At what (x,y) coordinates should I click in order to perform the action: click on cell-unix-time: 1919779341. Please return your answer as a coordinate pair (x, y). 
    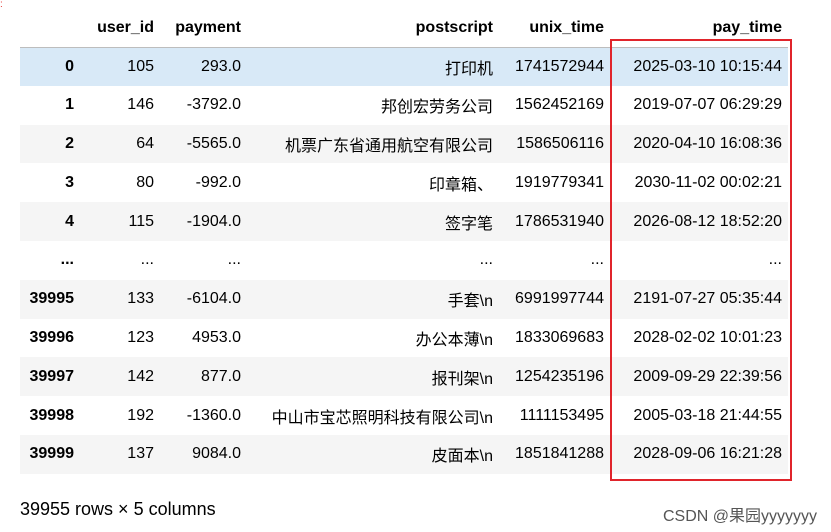
    Looking at the image, I should click on (559, 182).